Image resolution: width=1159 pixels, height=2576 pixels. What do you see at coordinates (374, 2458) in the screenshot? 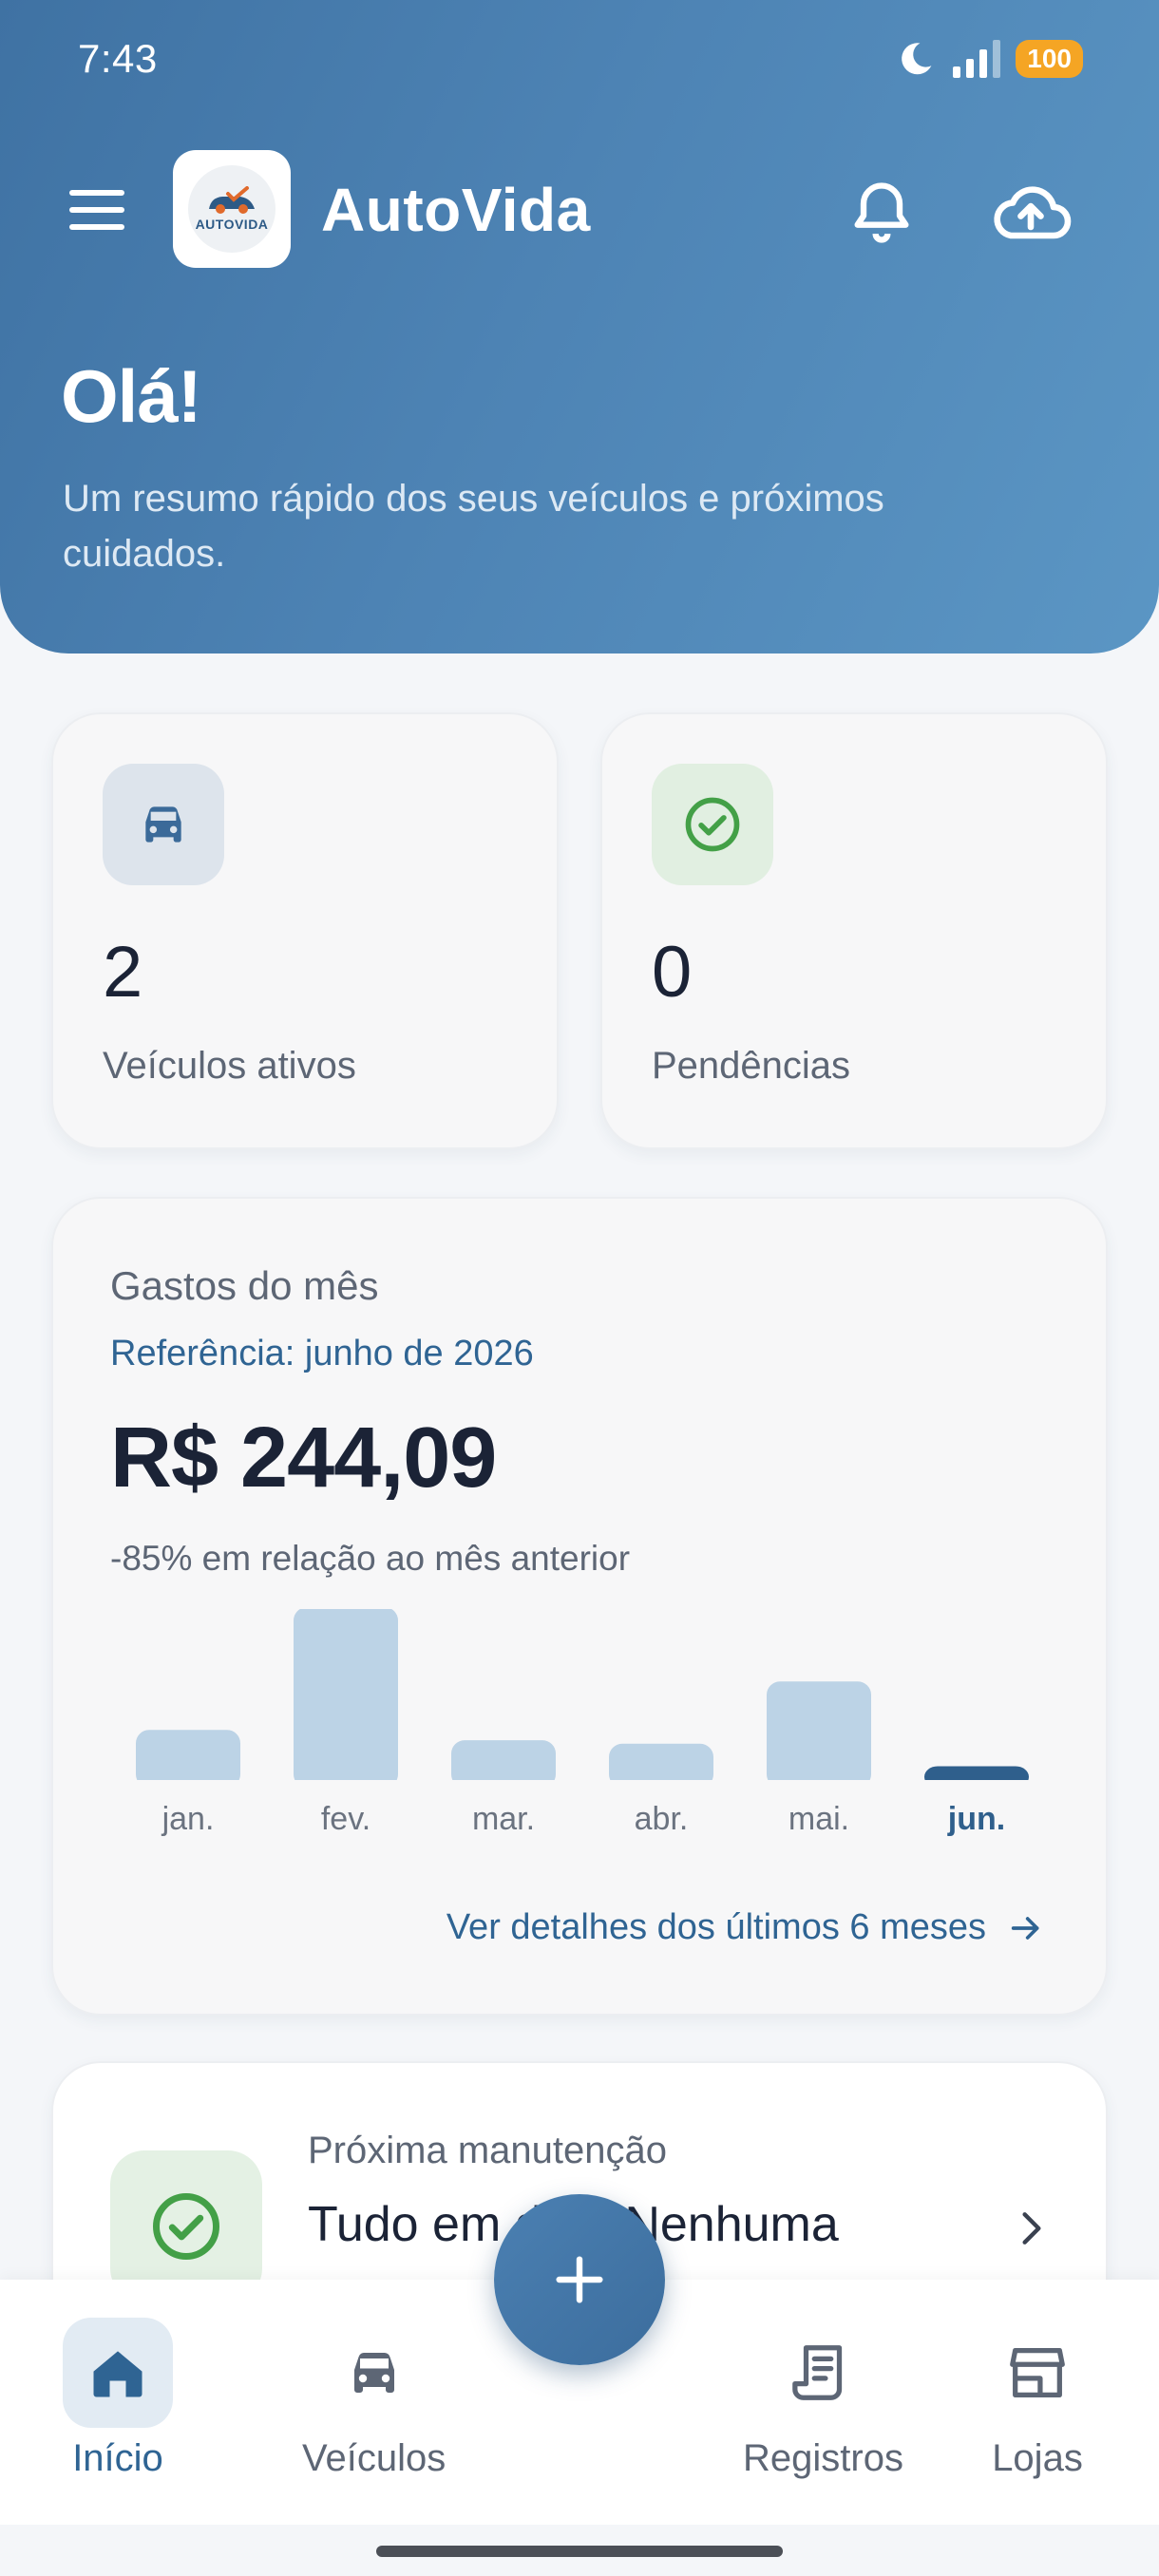
I see `nav-label-vehicles: Veículos` at bounding box center [374, 2458].